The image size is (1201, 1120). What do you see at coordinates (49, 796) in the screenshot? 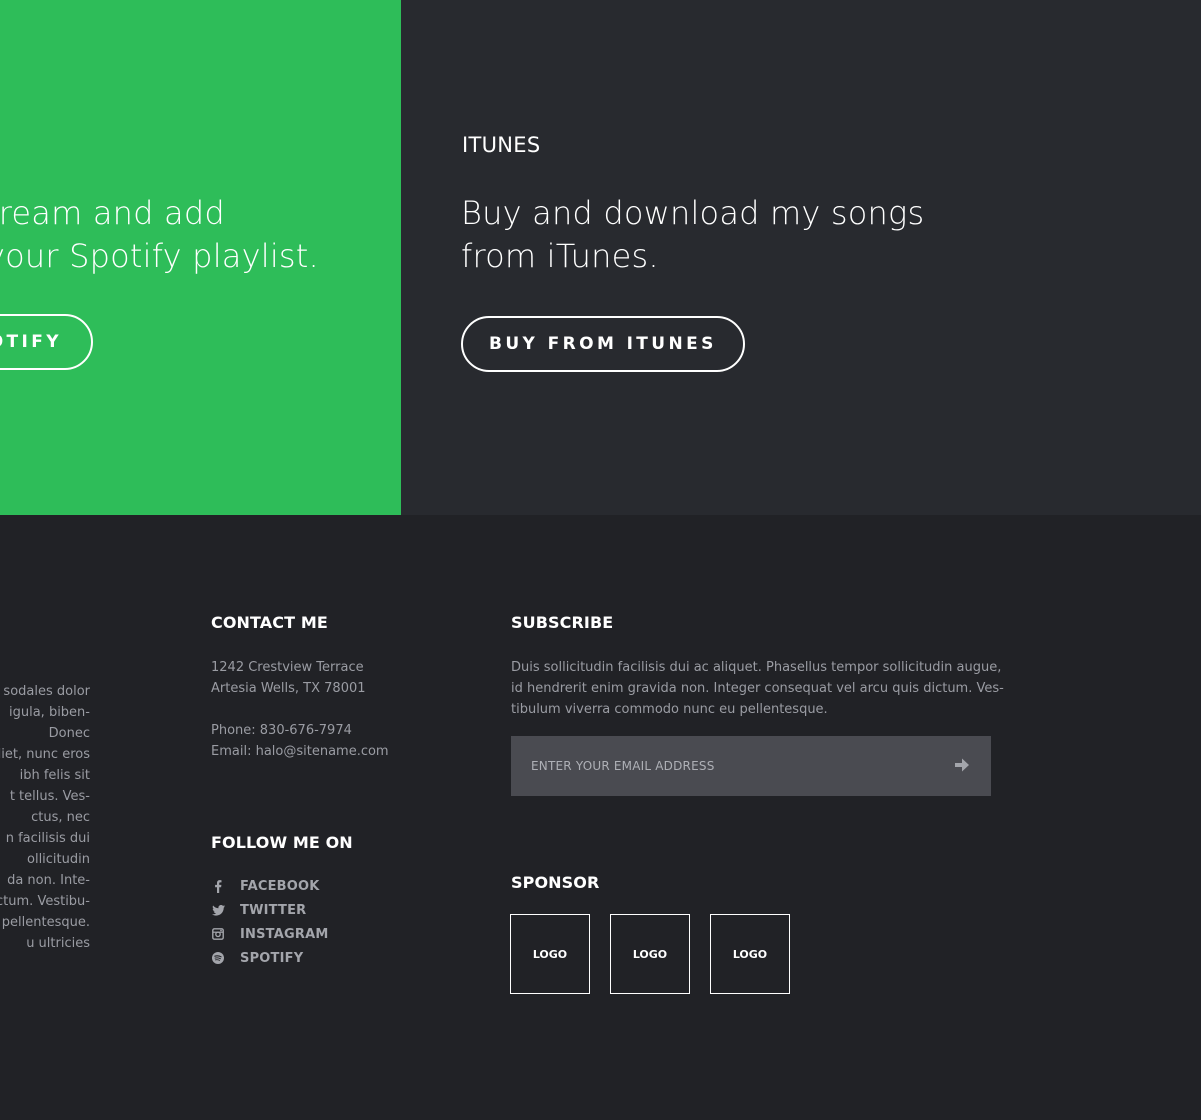
I see `about-line: t tellus. Ves-` at bounding box center [49, 796].